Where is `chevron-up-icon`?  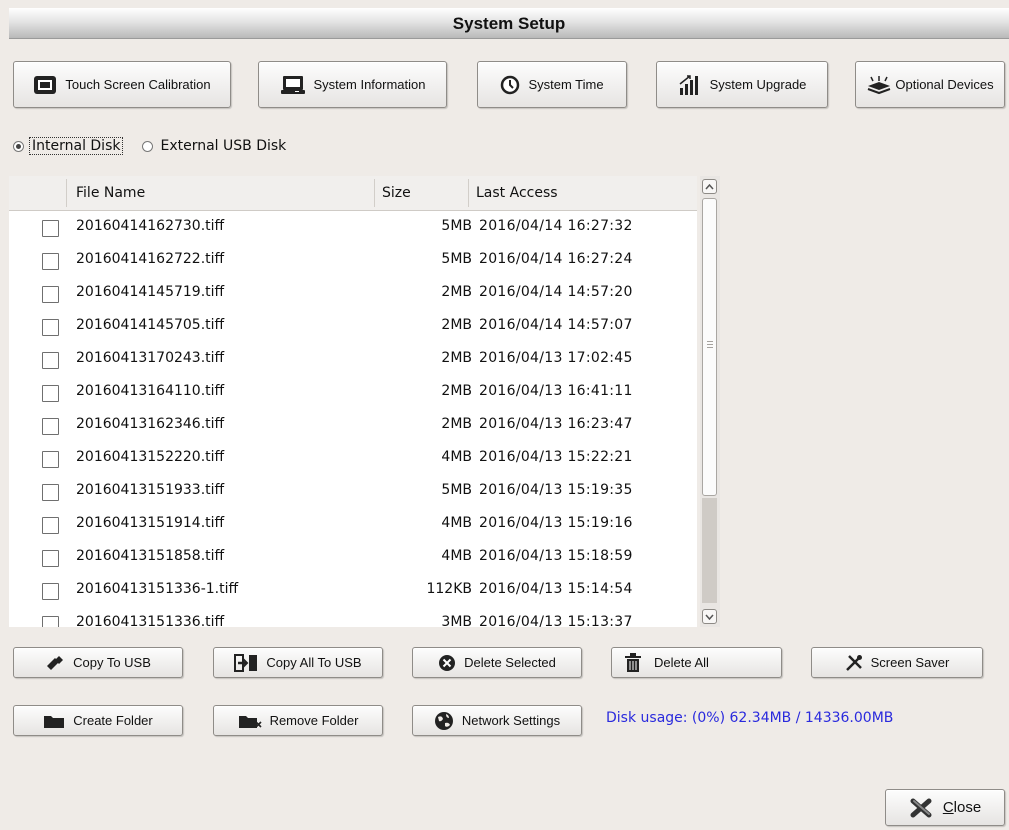
chevron-up-icon is located at coordinates (709, 186).